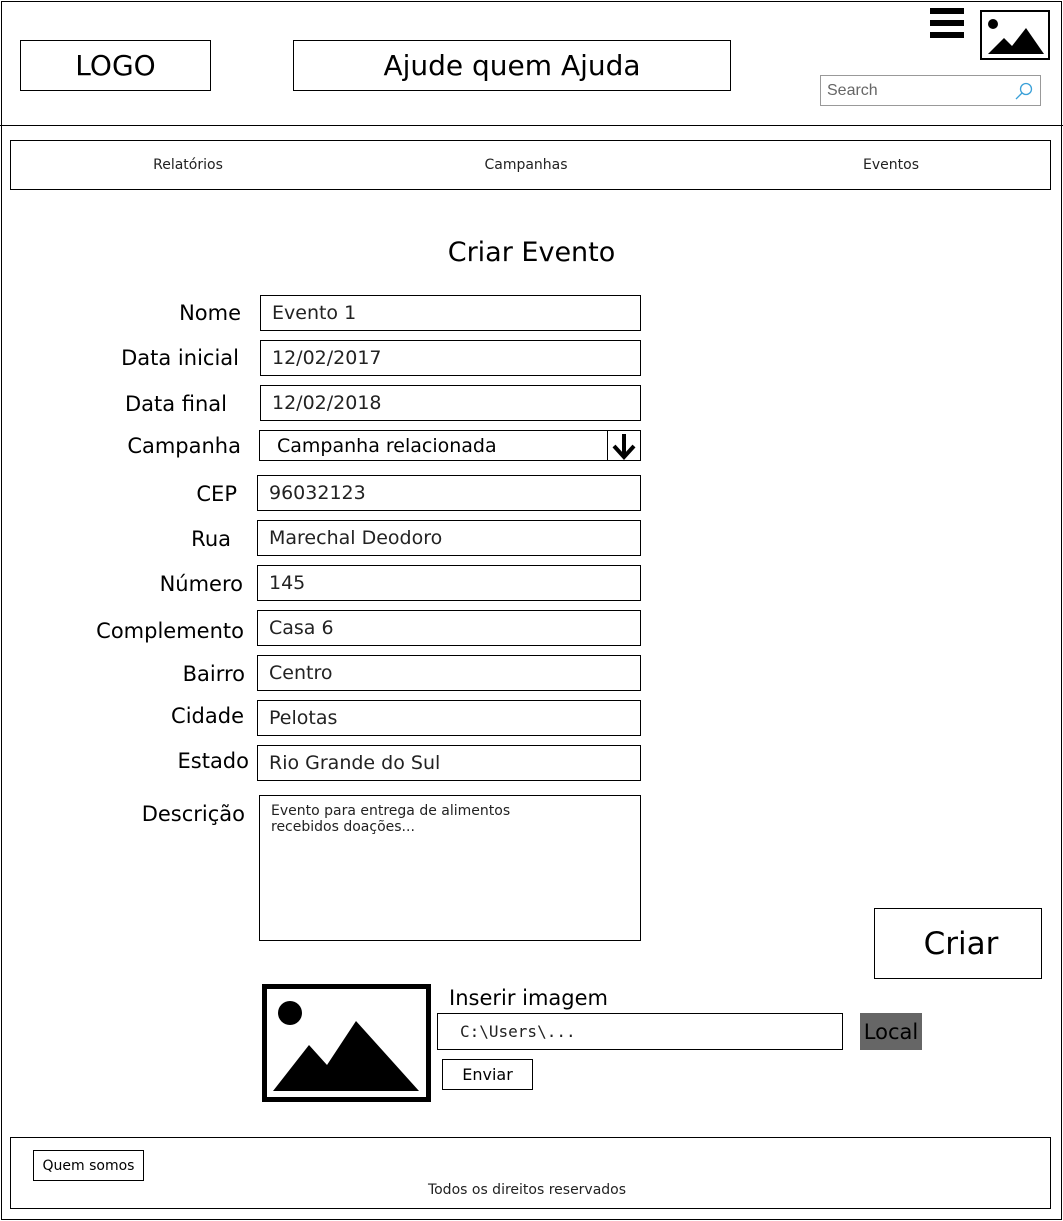 This screenshot has height=1221, width=1063. Describe the element at coordinates (449, 718) in the screenshot. I see `cidade-field: Pelotas` at that location.